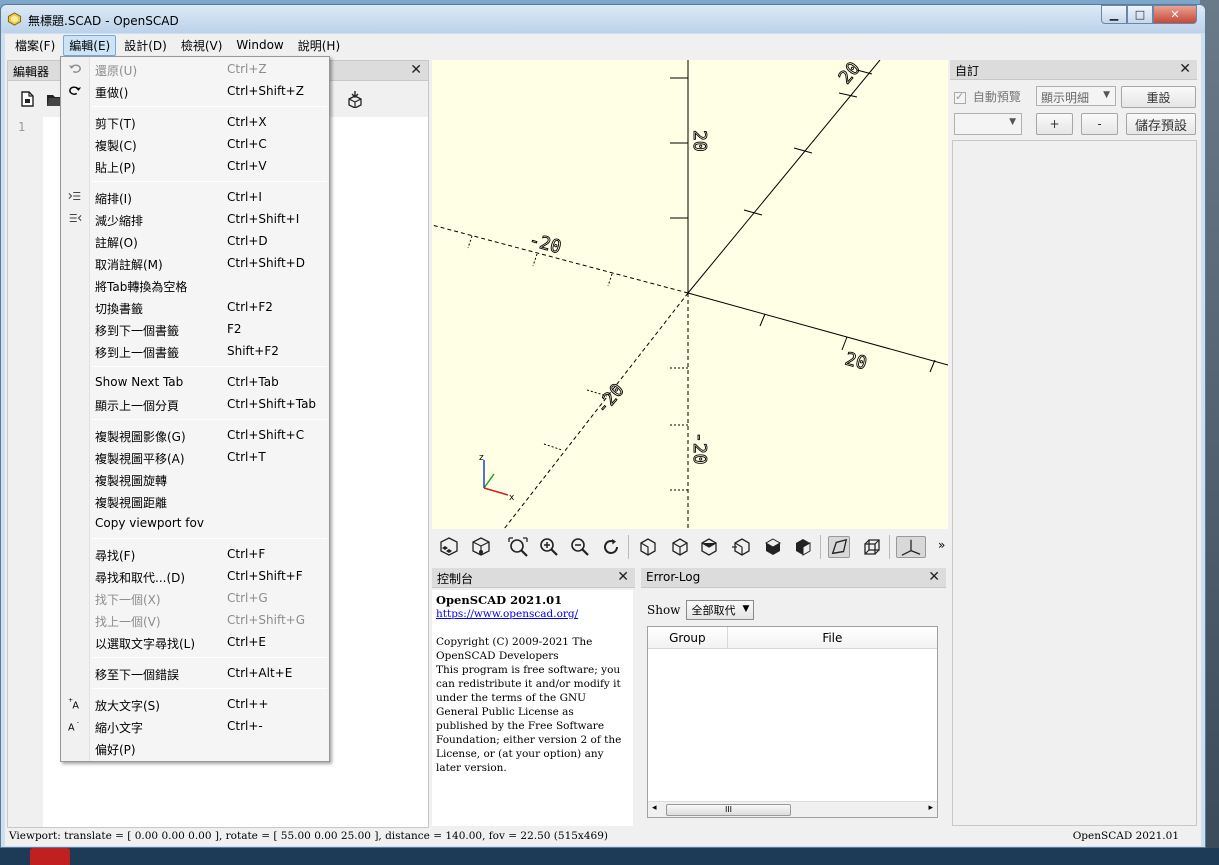 This screenshot has width=1219, height=865. What do you see at coordinates (623, 577) in the screenshot?
I see `console-close-icon: ✕` at bounding box center [623, 577].